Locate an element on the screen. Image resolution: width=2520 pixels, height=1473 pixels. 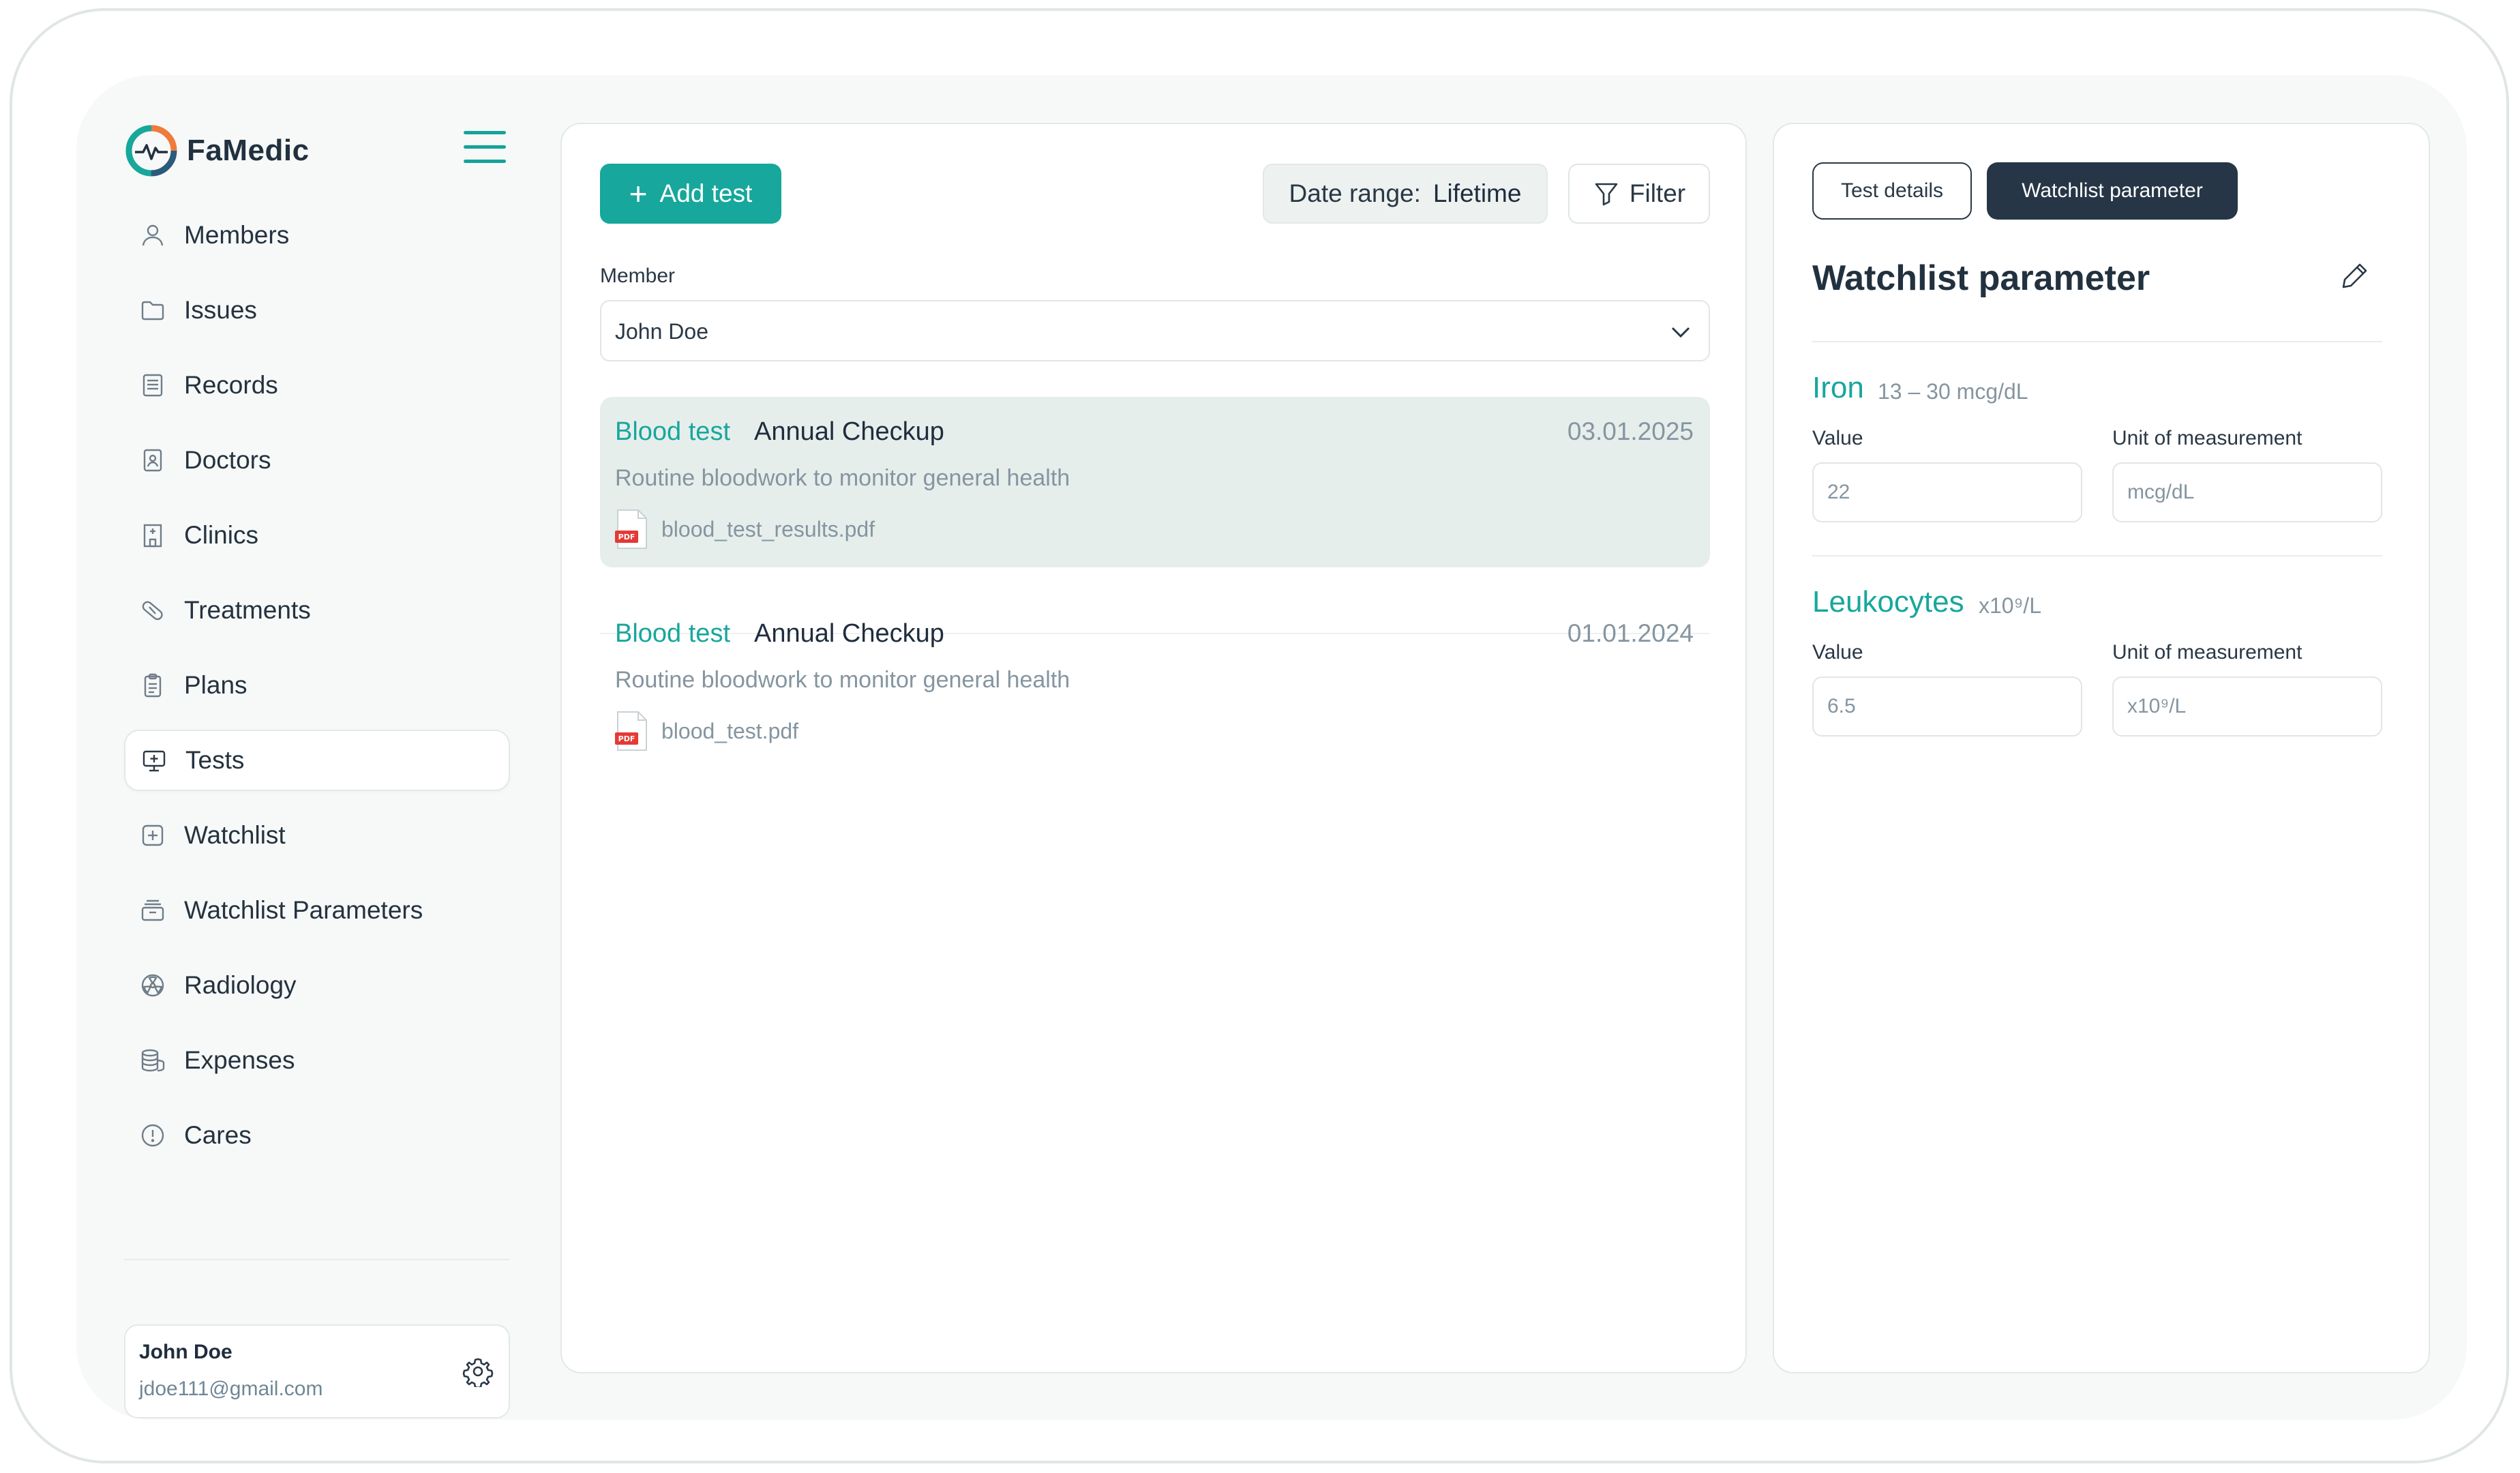
logo-icon is located at coordinates (151, 151).